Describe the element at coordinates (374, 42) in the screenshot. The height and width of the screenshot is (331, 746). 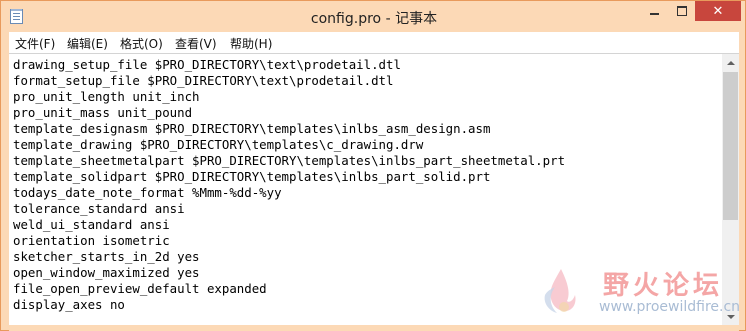
I see `menu-bar: 文件(F) 编辑(E) 格式(O) 查看(V) 帮助(H)` at that location.